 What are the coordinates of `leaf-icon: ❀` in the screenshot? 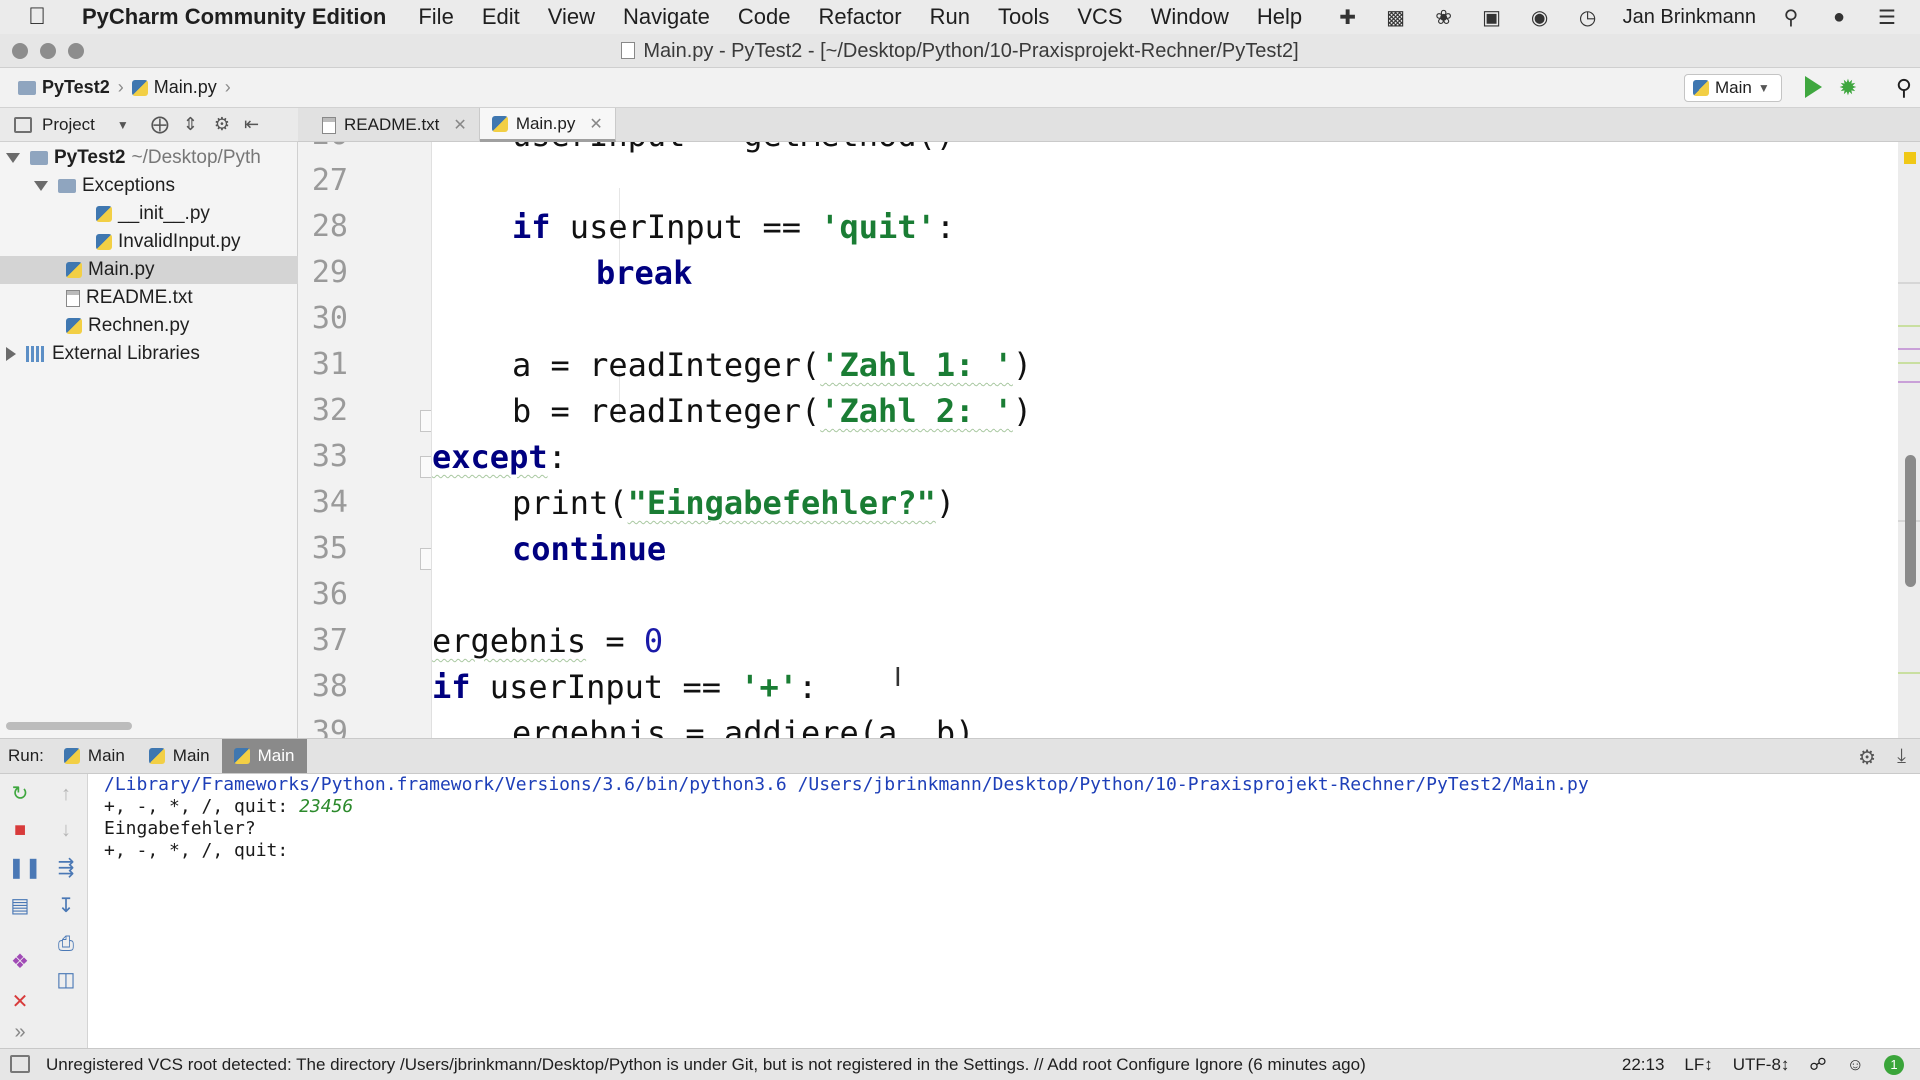 It's located at (1444, 17).